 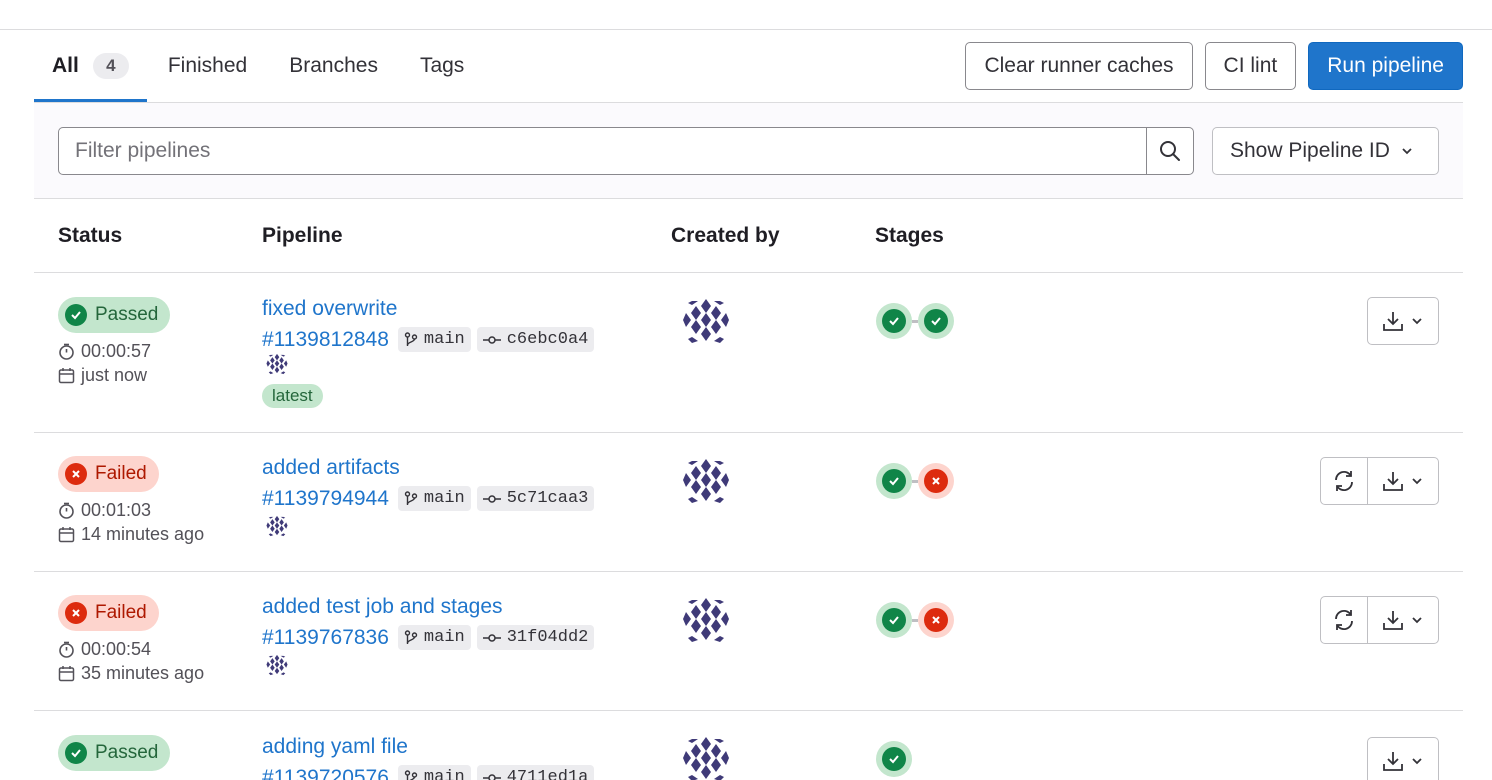 I want to click on commit-chip: c6ebc0a4, so click(x=535, y=339).